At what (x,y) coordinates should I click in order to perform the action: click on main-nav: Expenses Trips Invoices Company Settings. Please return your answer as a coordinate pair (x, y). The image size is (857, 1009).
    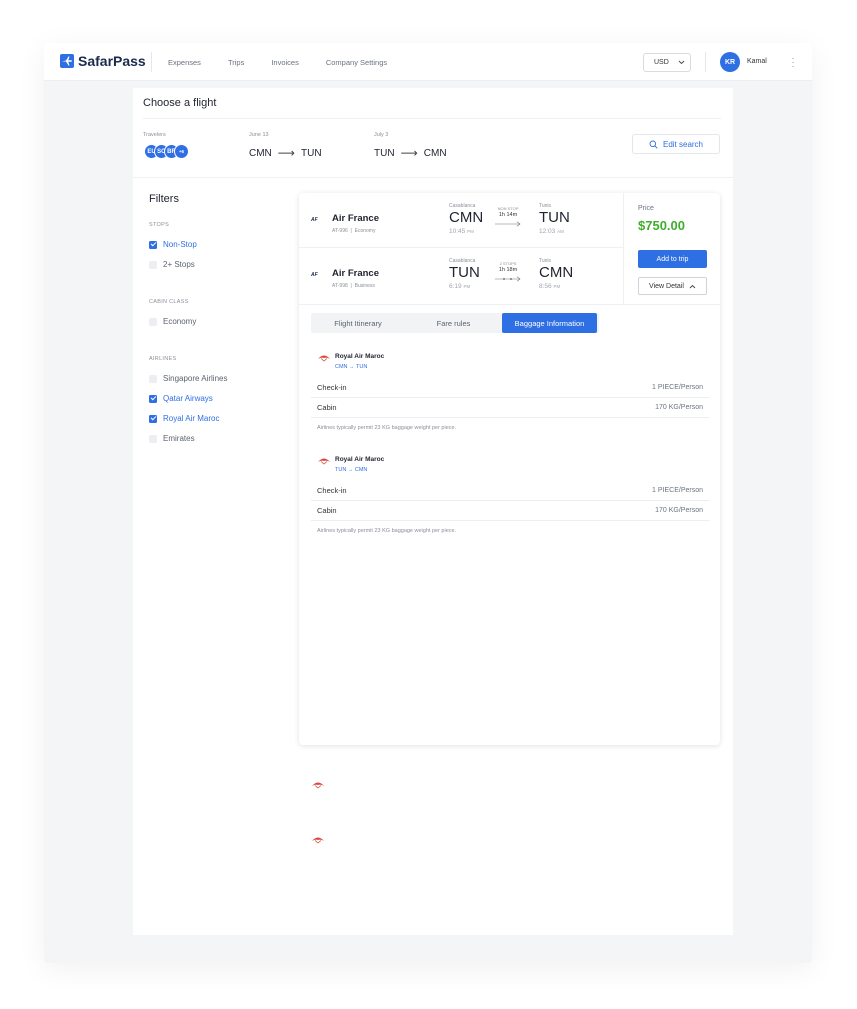
    Looking at the image, I should click on (277, 62).